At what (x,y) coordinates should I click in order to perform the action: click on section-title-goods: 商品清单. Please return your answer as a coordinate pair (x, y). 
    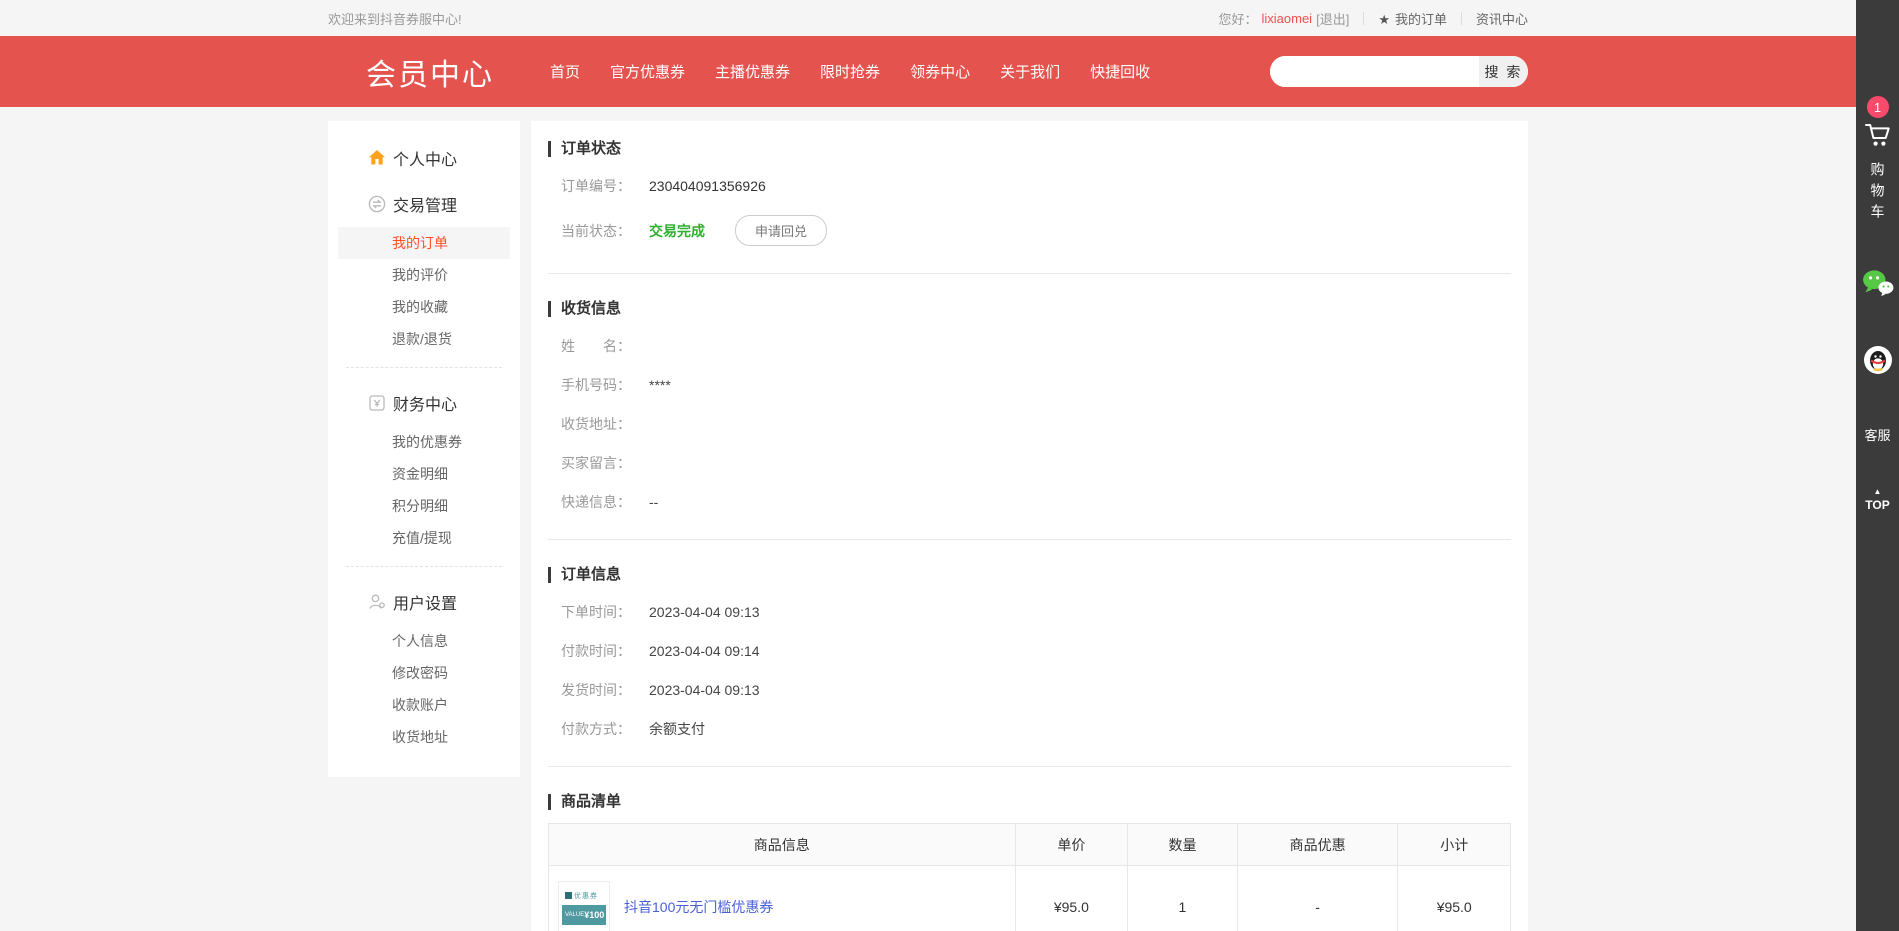
    Looking at the image, I should click on (1029, 802).